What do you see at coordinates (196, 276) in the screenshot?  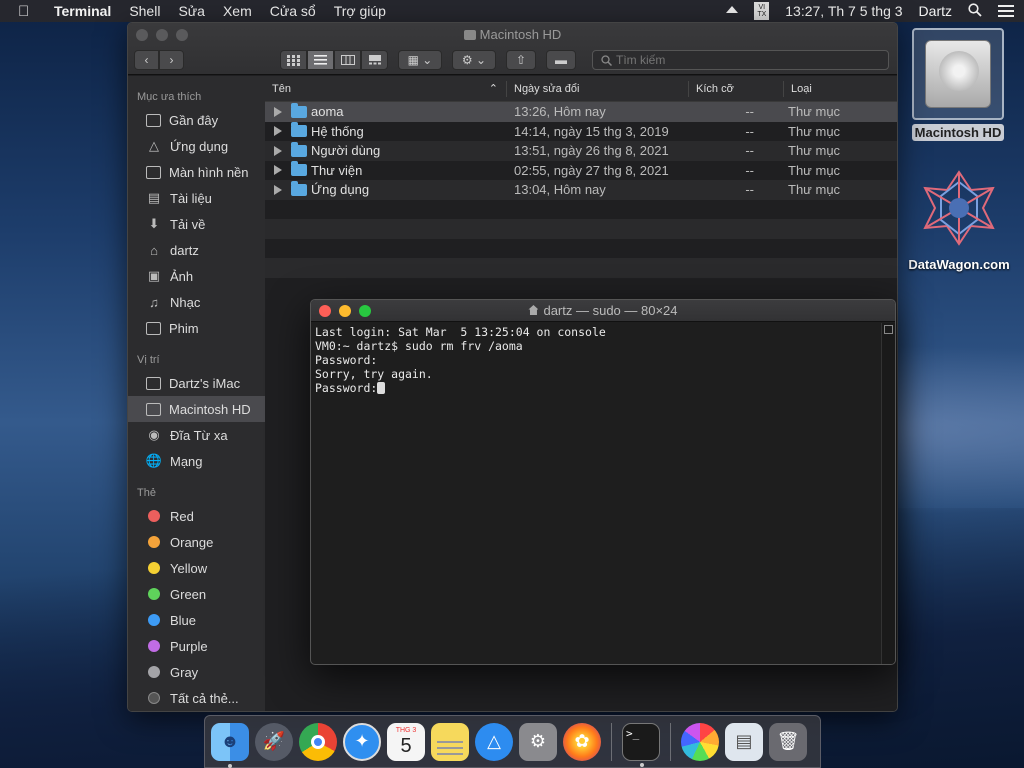 I see `sidebar-item-pictures: ▣ Ảnh` at bounding box center [196, 276].